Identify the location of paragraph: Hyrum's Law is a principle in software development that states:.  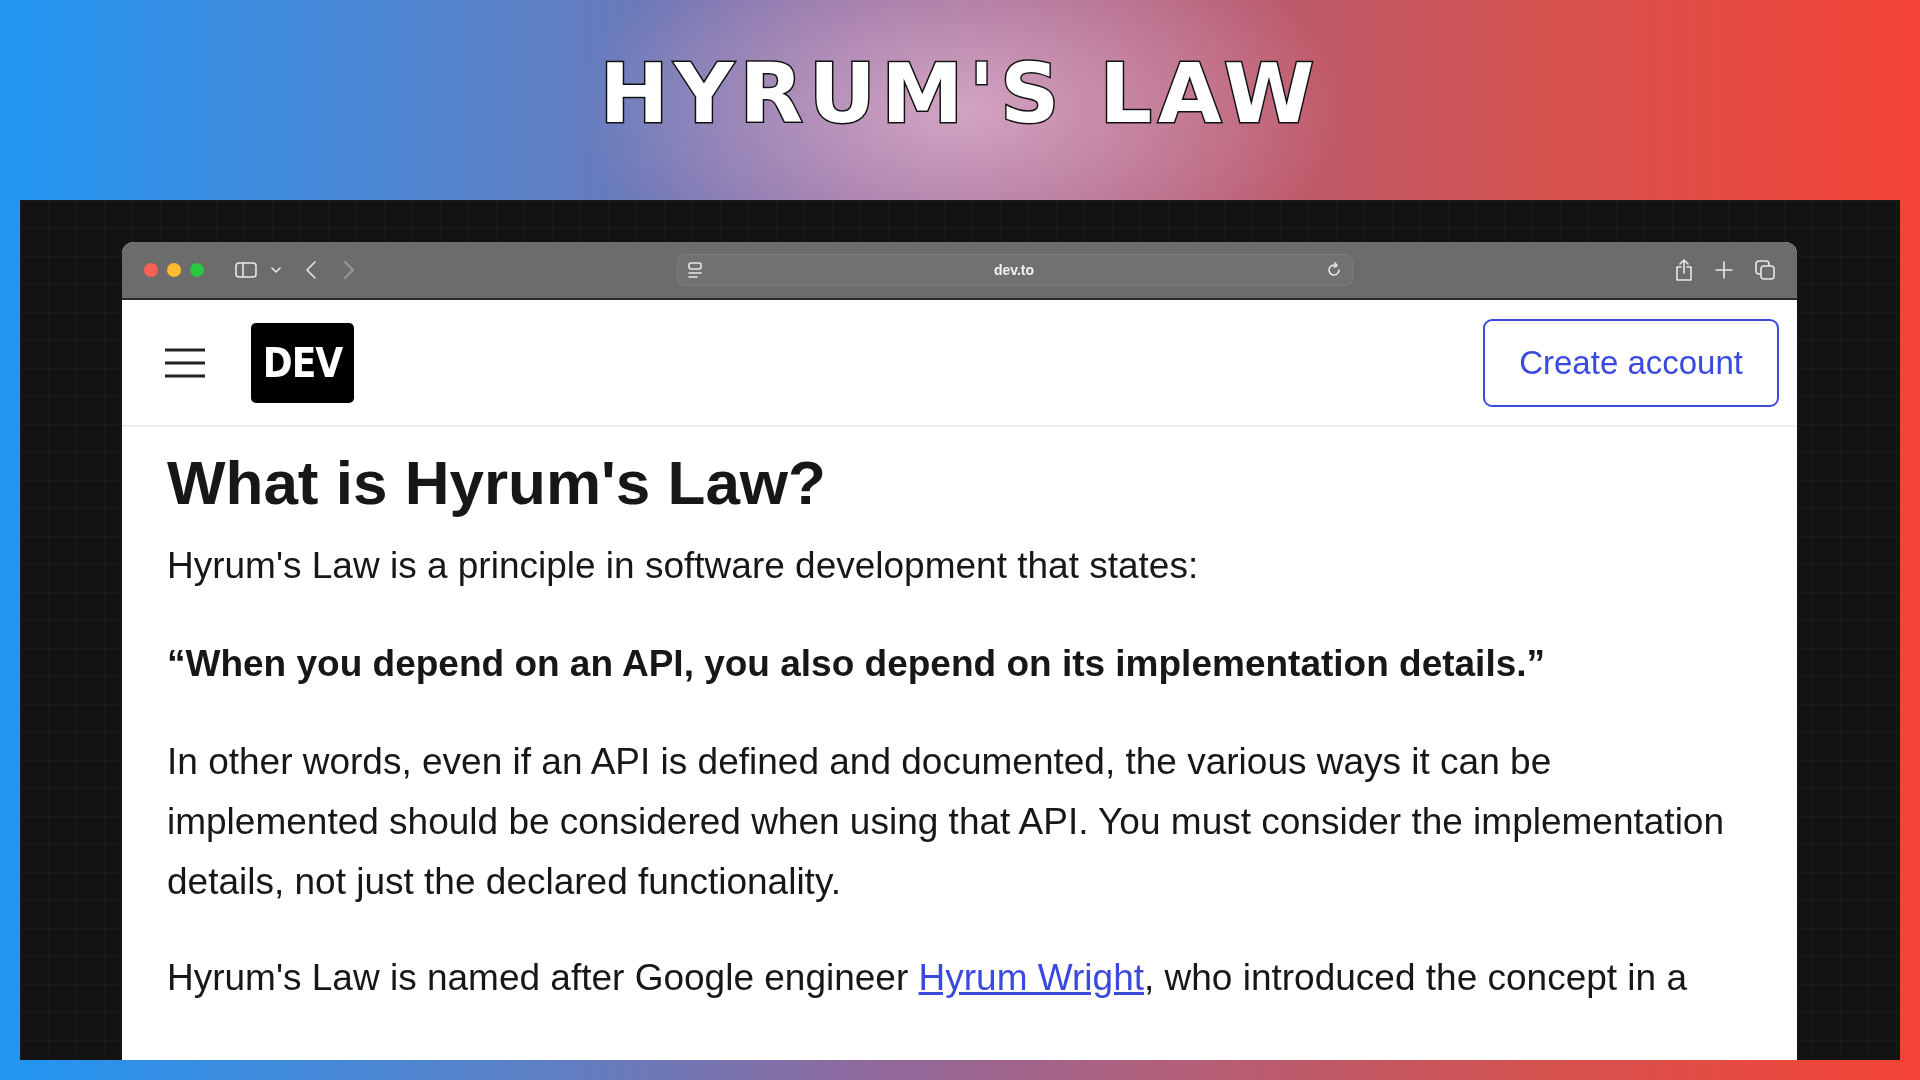
(683, 566).